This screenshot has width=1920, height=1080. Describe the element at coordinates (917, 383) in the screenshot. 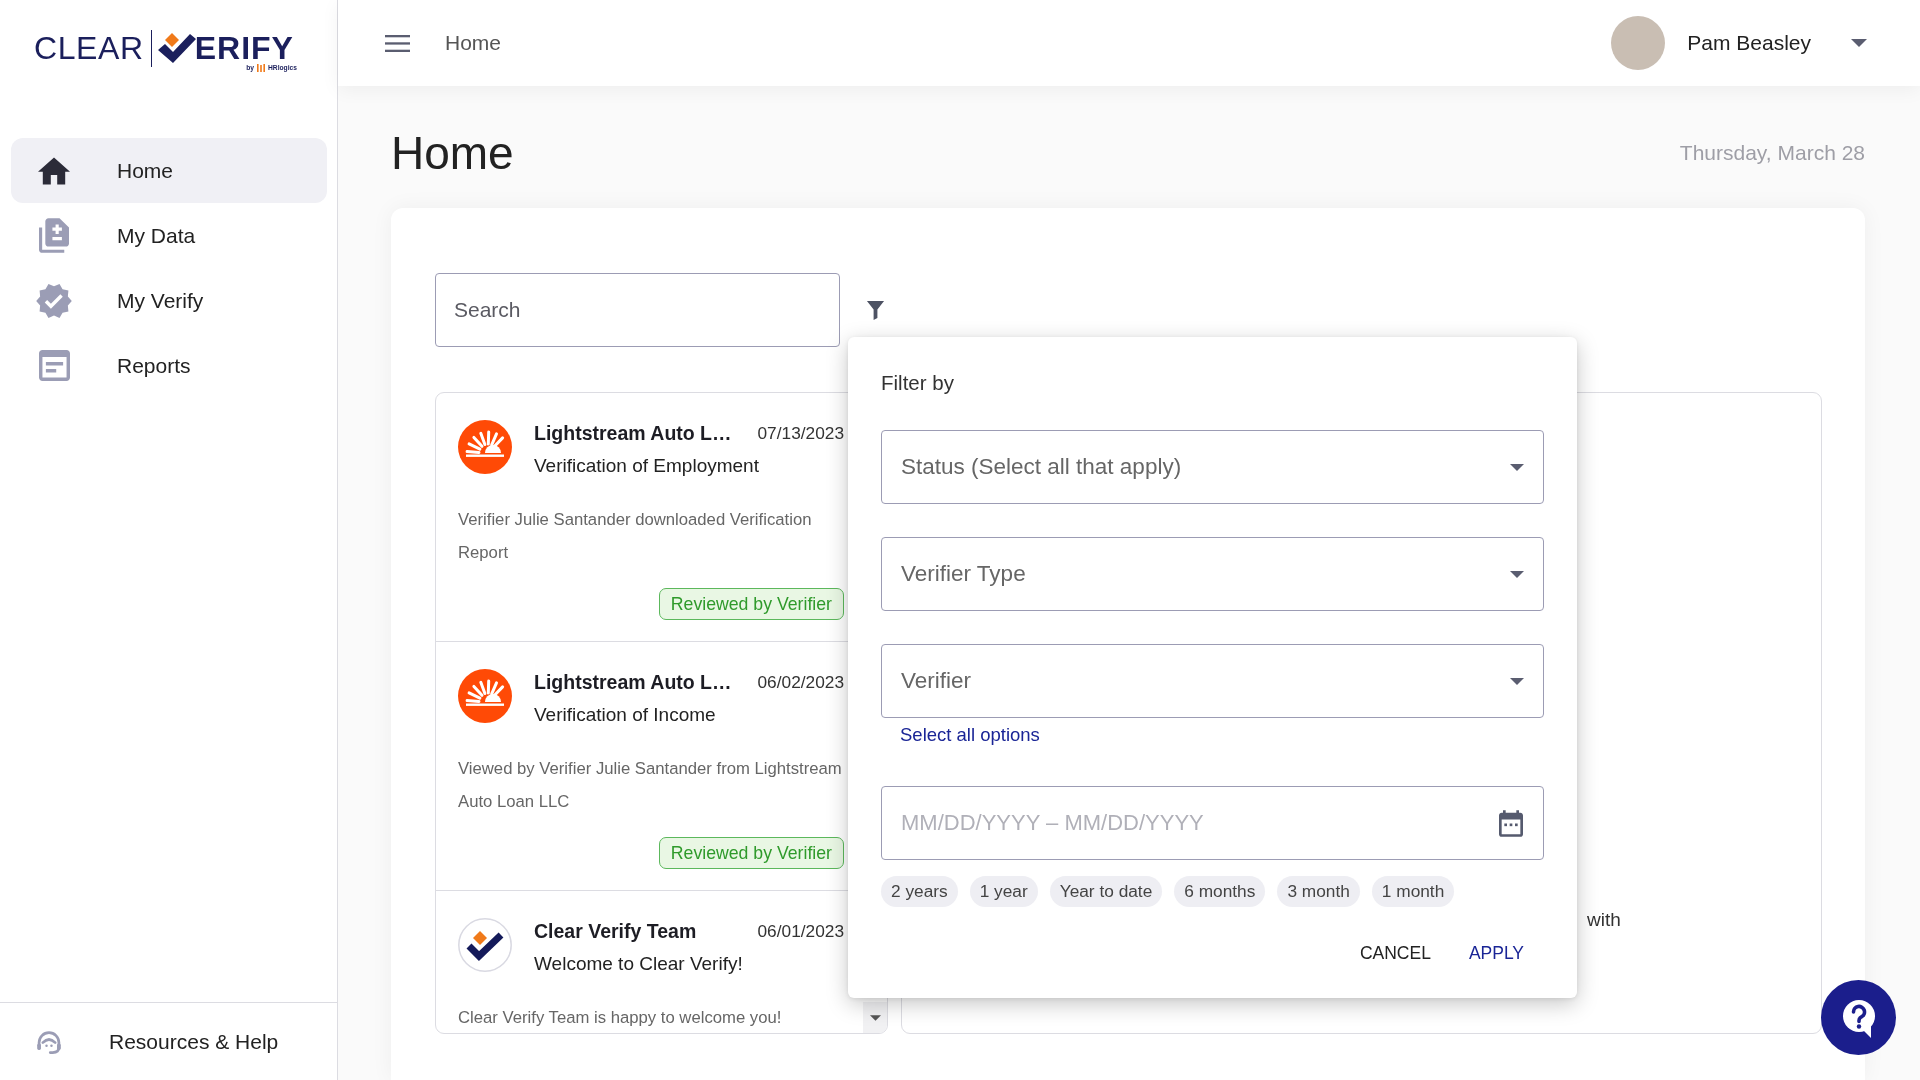

I see `popup-title: Filter by` at that location.